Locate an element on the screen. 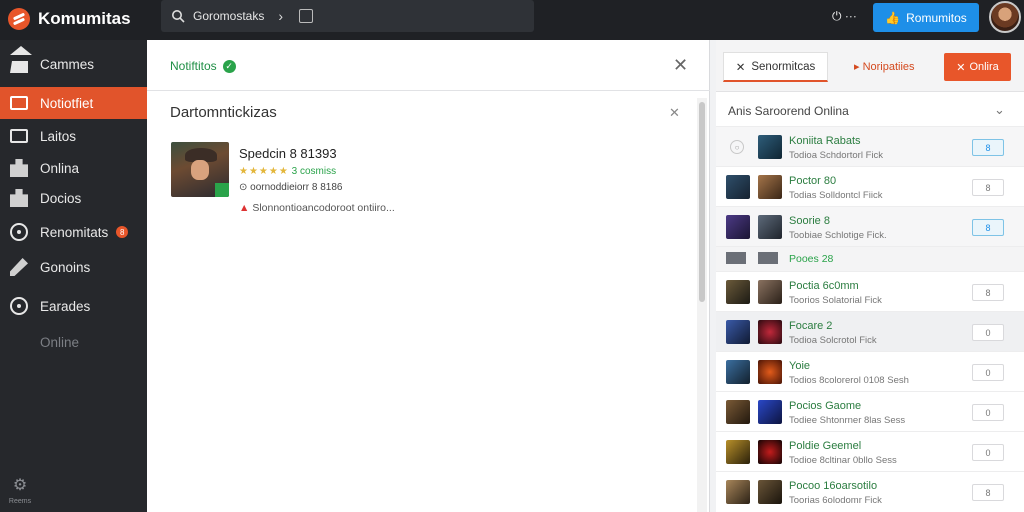 Image resolution: width=1024 pixels, height=512 pixels. power-more-icons: ⏻ ⋯ is located at coordinates (844, 16).